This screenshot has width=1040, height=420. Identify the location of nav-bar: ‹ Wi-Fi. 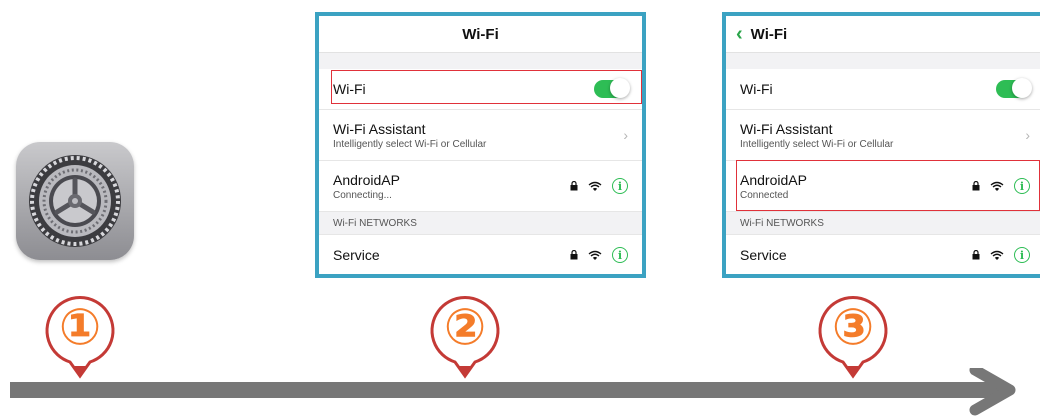
(883, 34).